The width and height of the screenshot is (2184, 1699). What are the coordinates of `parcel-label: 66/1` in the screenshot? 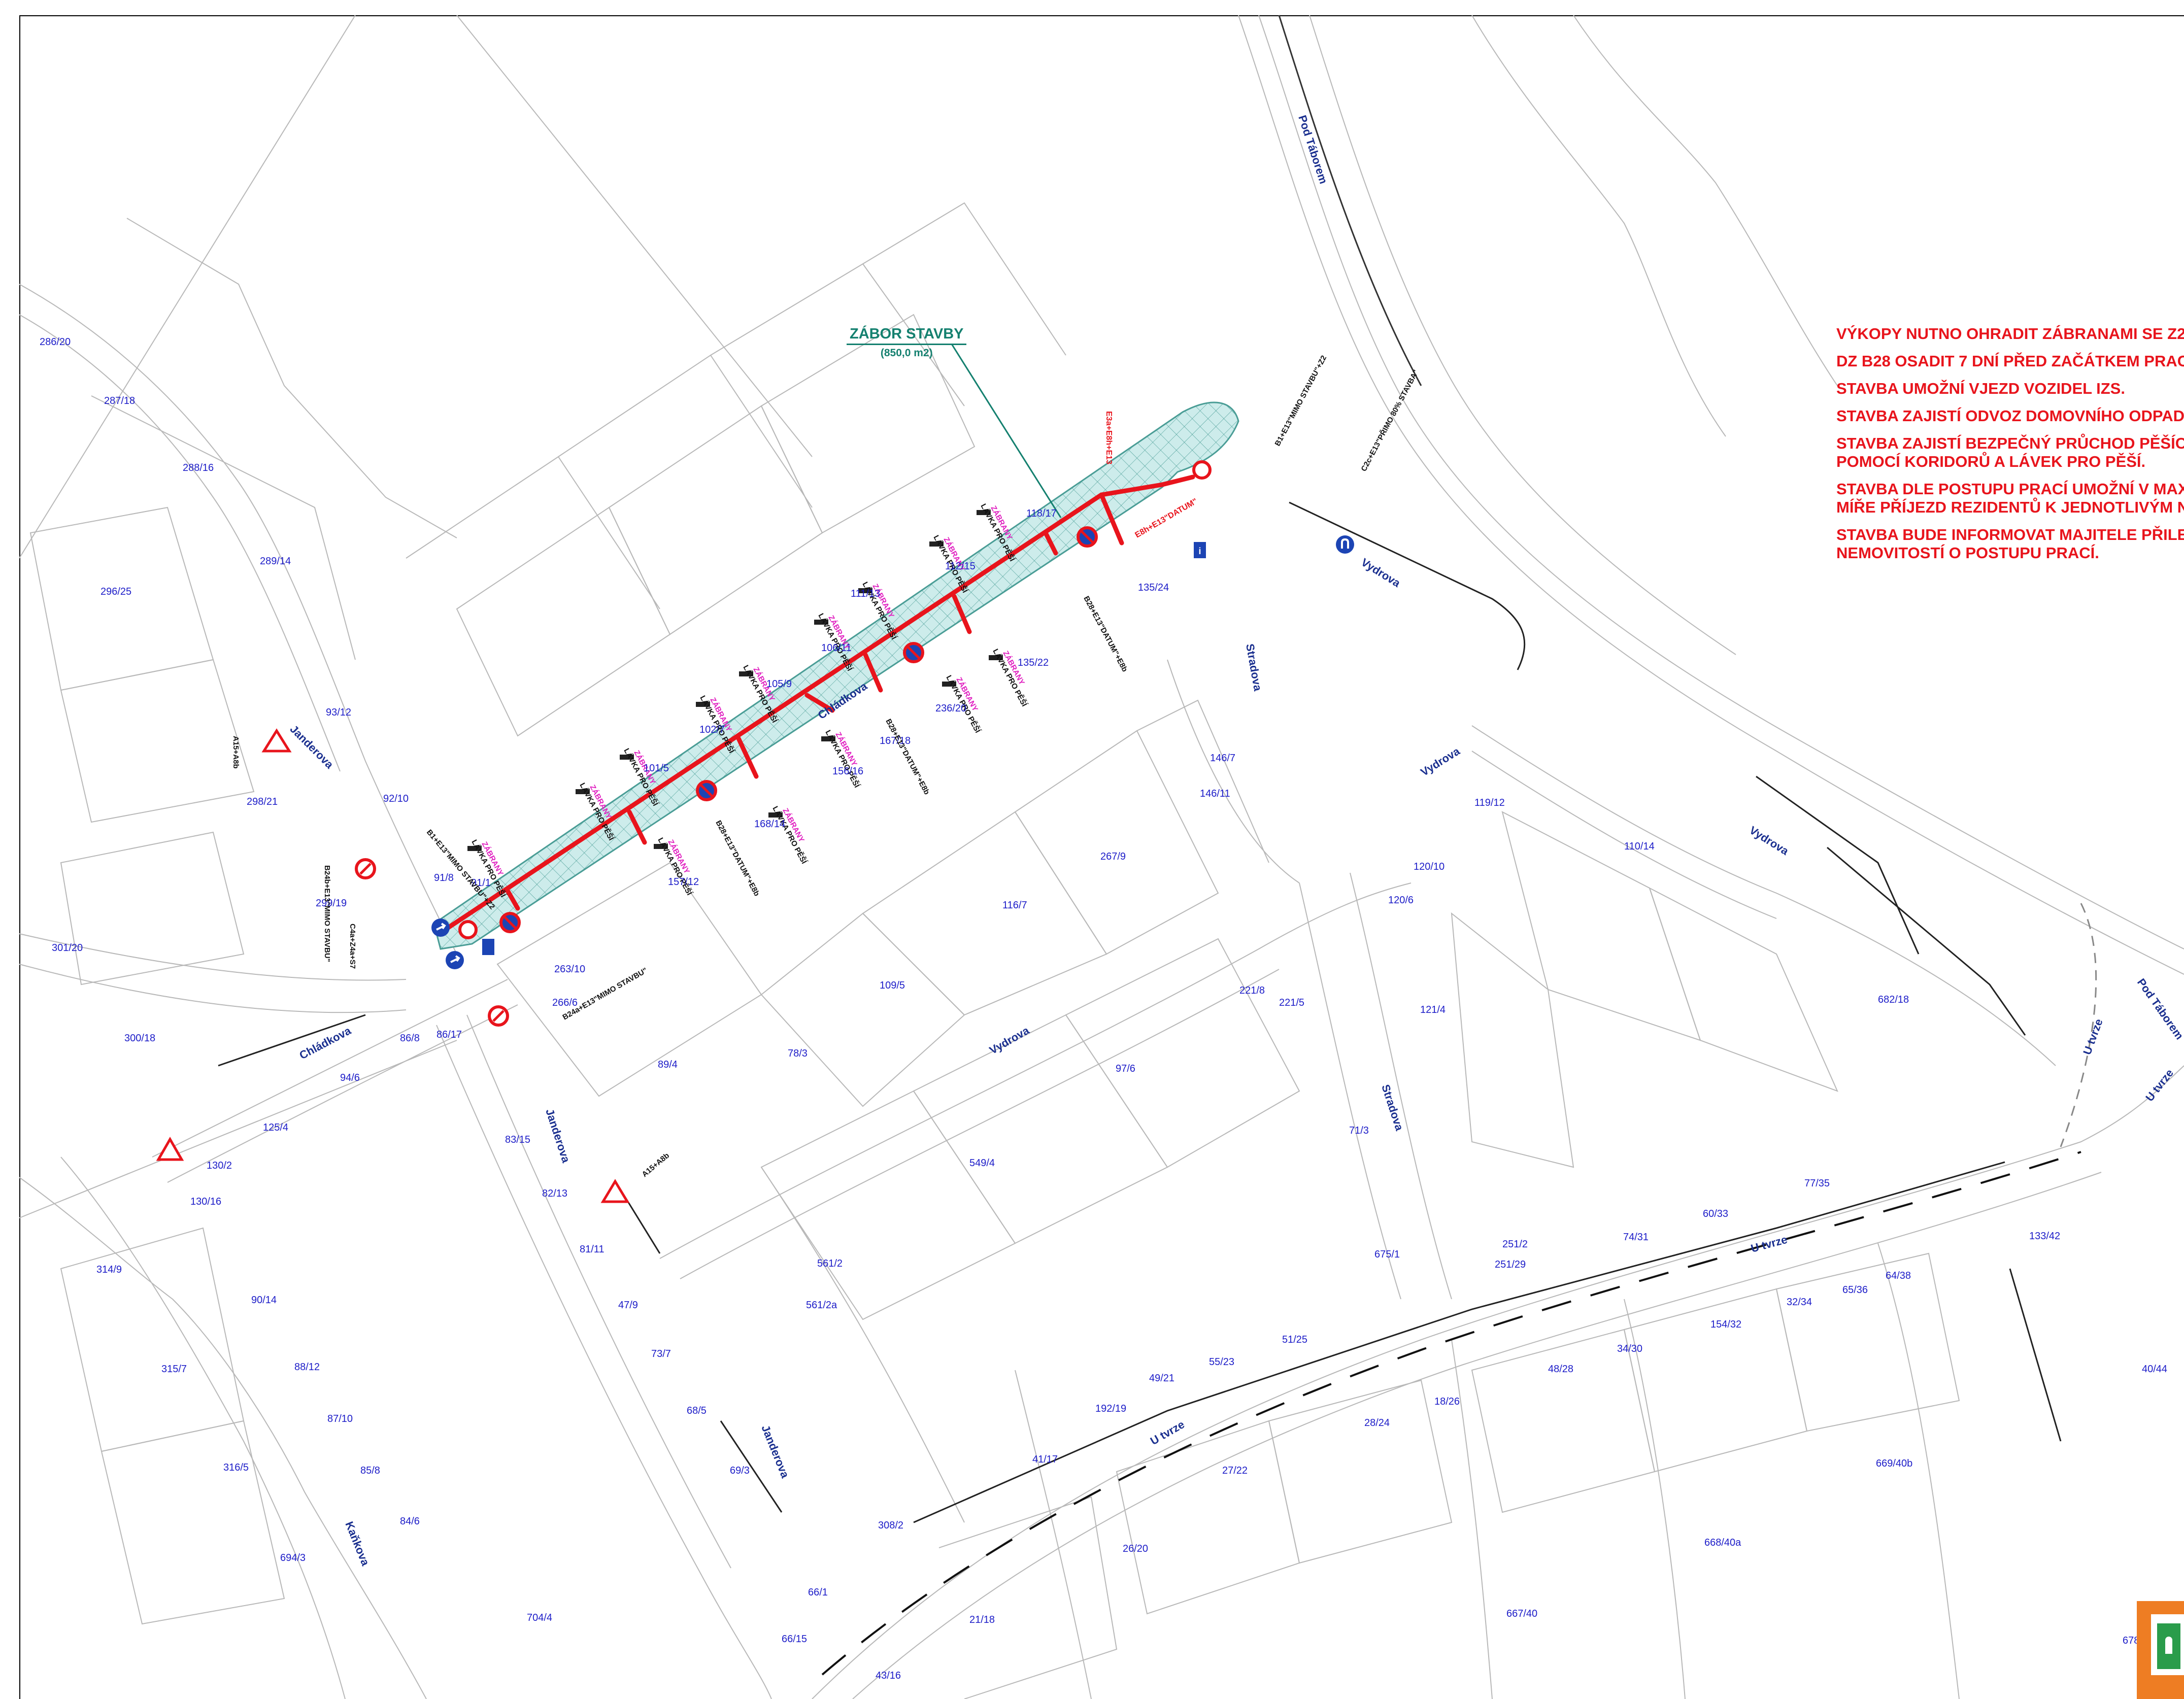 It's located at (818, 1592).